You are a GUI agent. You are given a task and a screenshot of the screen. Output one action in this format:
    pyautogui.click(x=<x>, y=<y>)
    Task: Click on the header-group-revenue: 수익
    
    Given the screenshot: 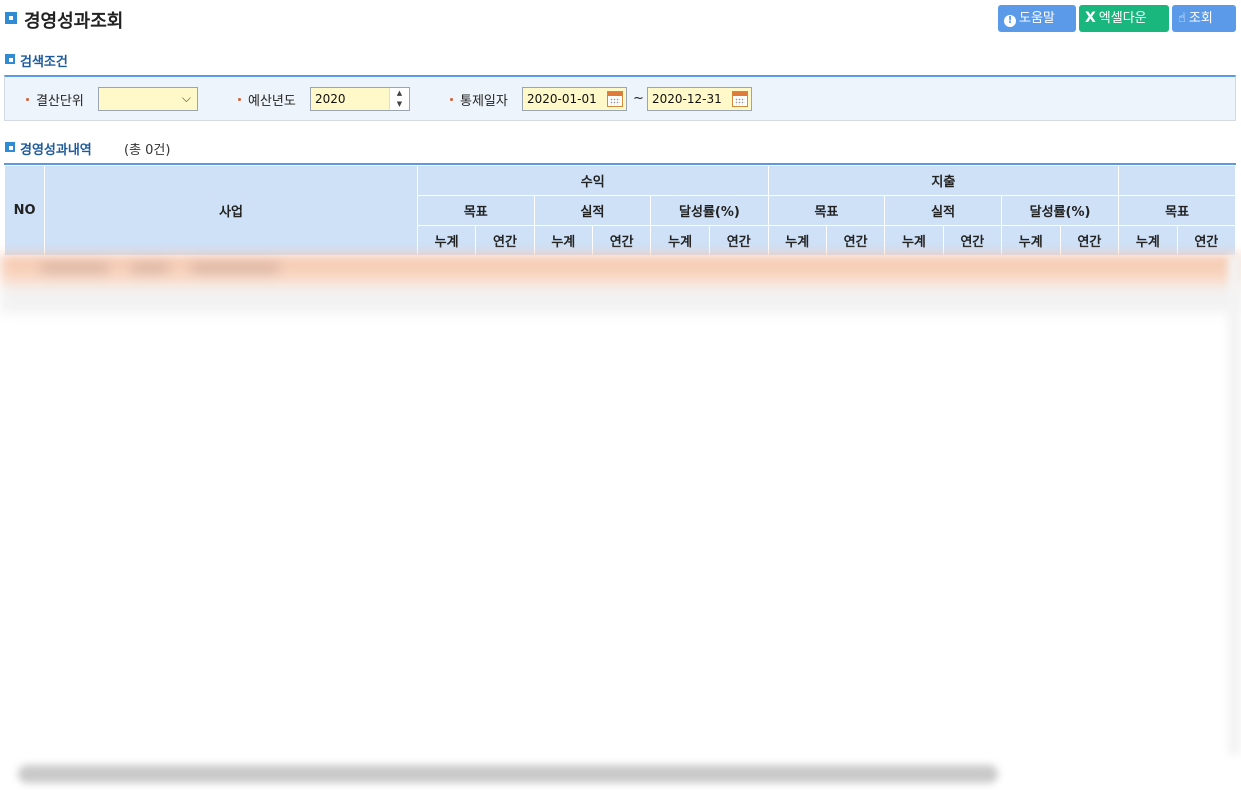 What is the action you would take?
    pyautogui.click(x=592, y=180)
    